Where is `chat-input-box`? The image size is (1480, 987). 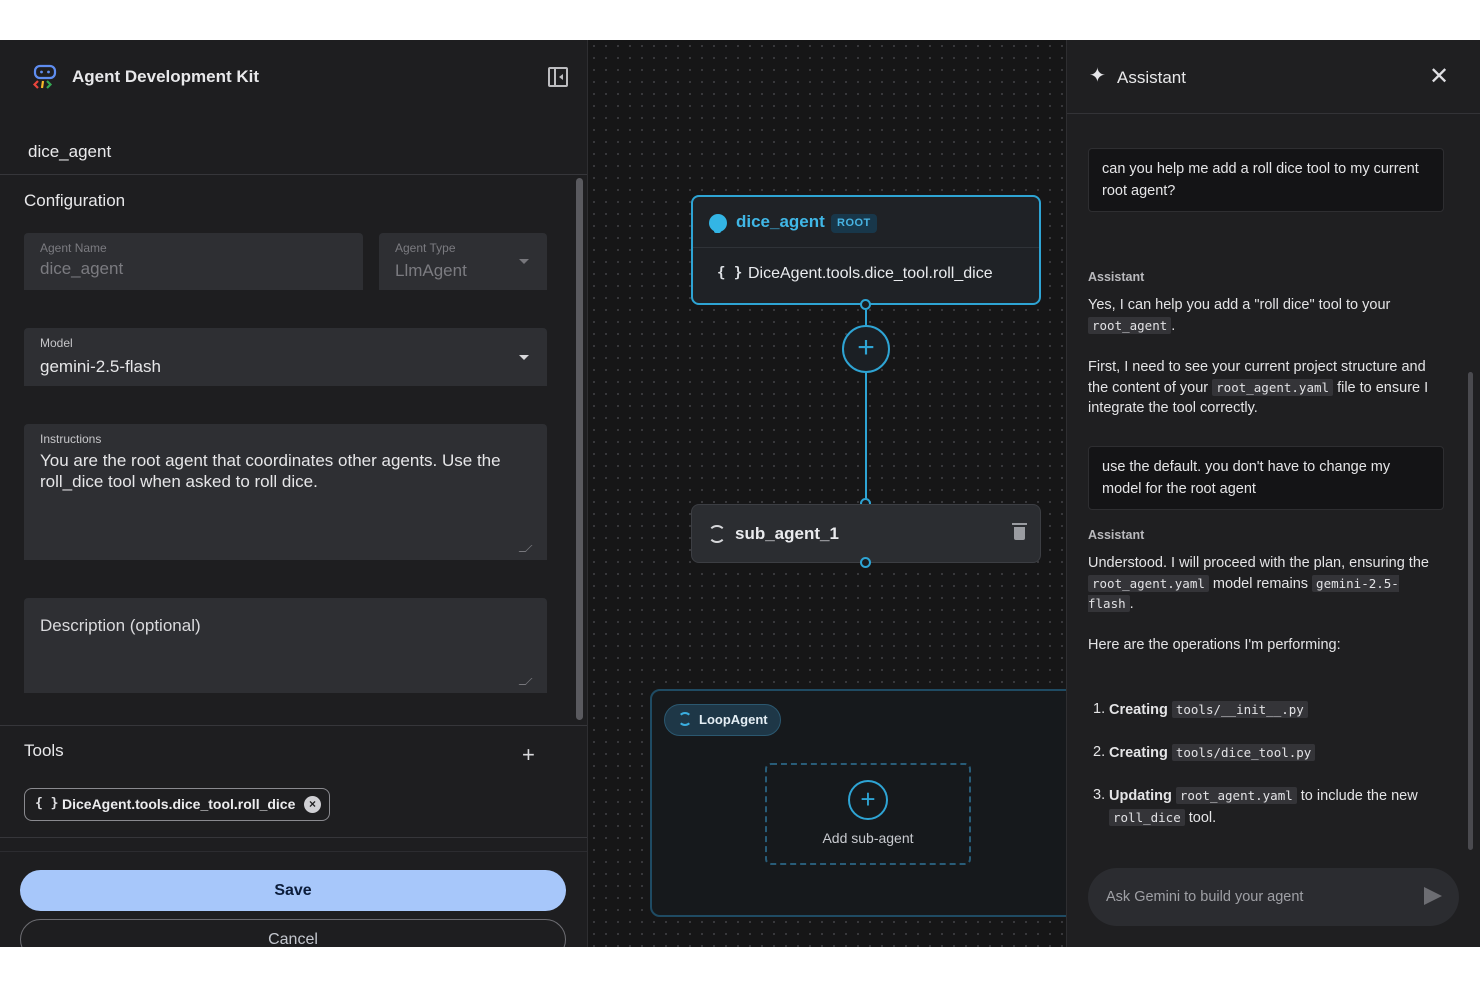 chat-input-box is located at coordinates (1273, 897).